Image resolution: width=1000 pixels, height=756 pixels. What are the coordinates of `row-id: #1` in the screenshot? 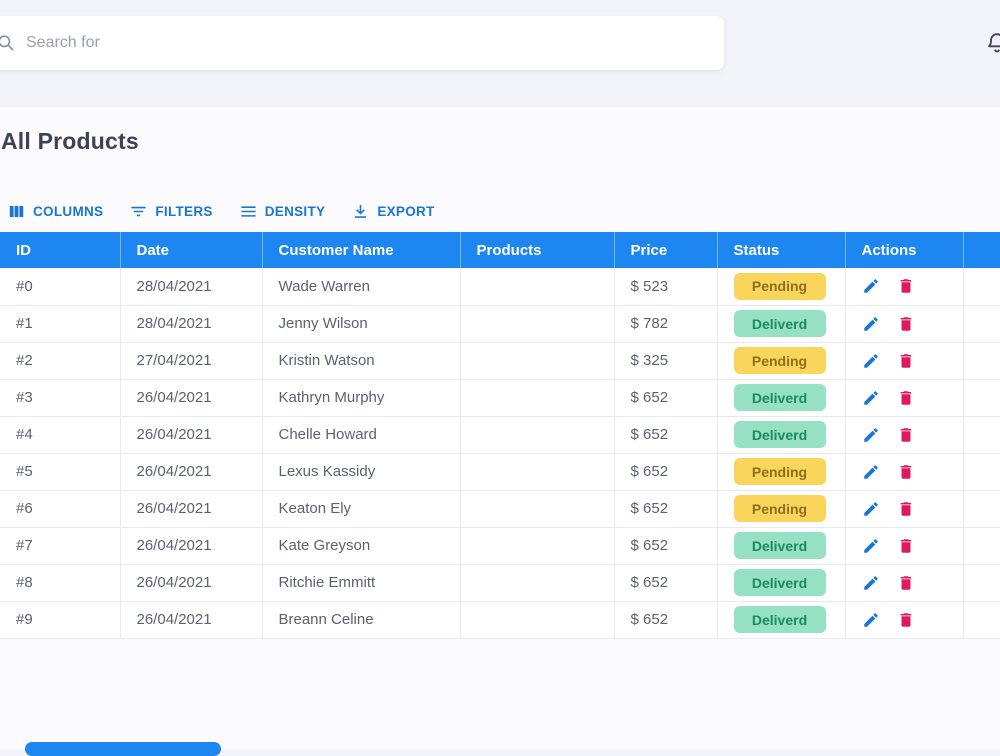 It's located at (60, 324).